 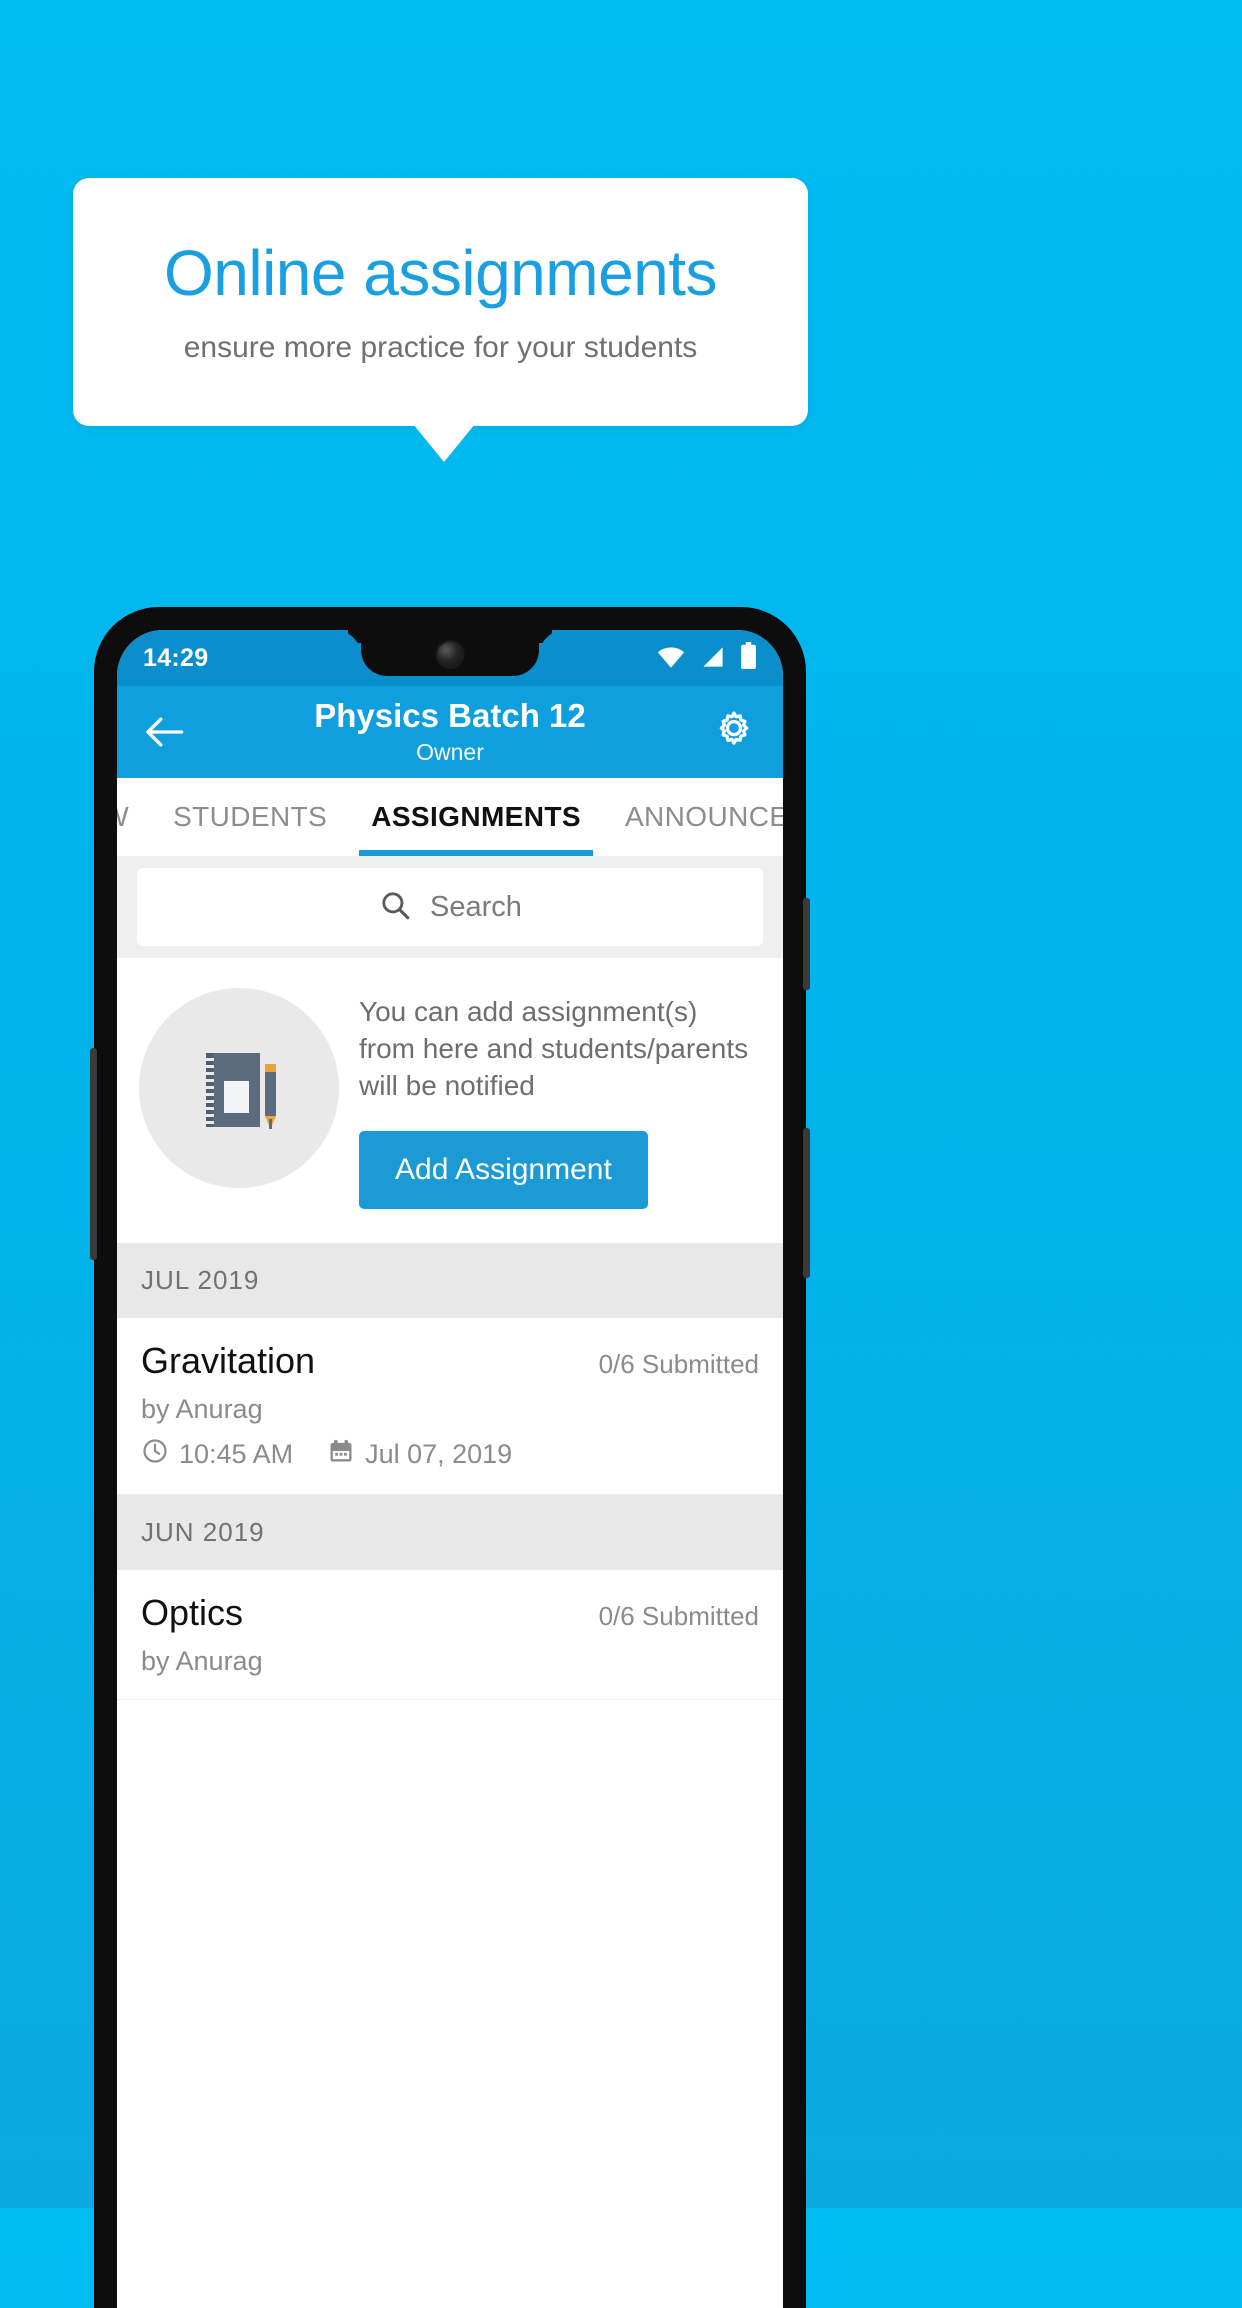 I want to click on month-header-jun: JUN 2019, so click(x=450, y=1532).